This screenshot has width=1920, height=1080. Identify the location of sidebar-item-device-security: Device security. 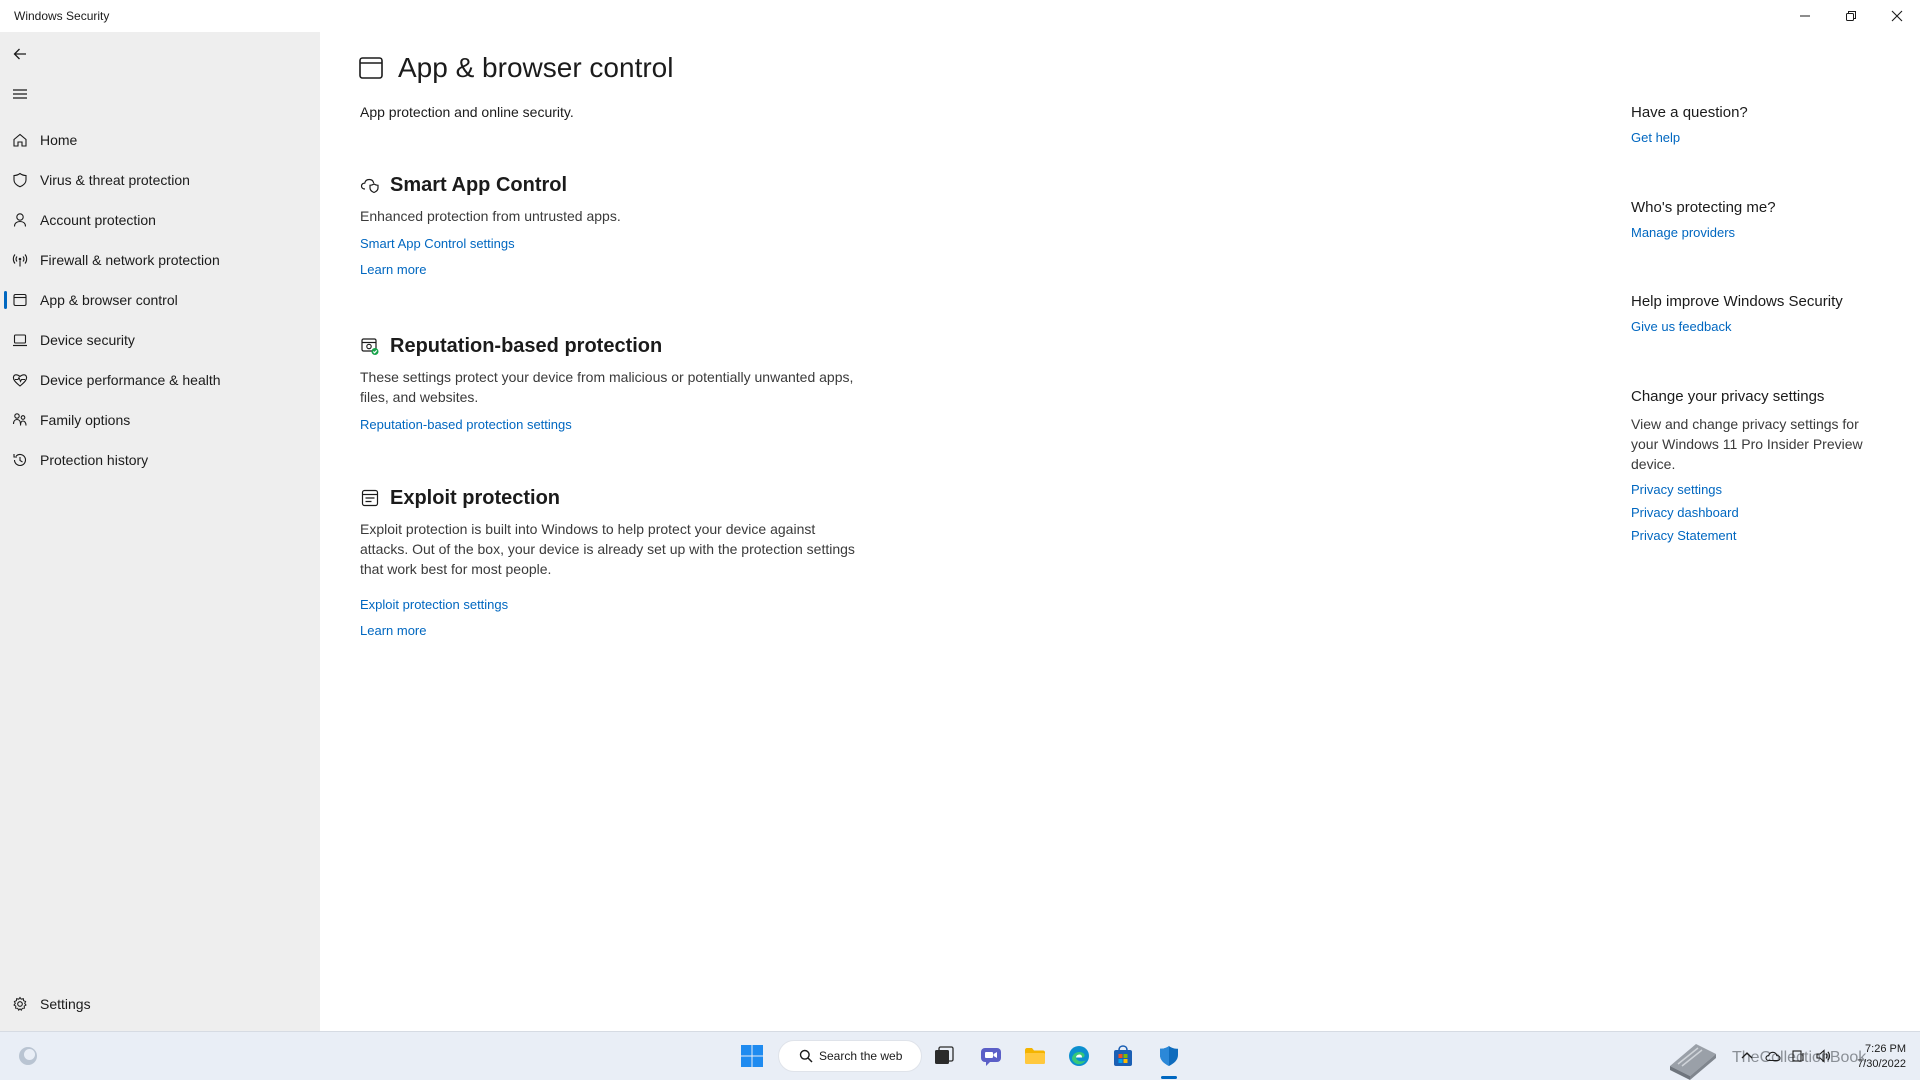
(160, 340).